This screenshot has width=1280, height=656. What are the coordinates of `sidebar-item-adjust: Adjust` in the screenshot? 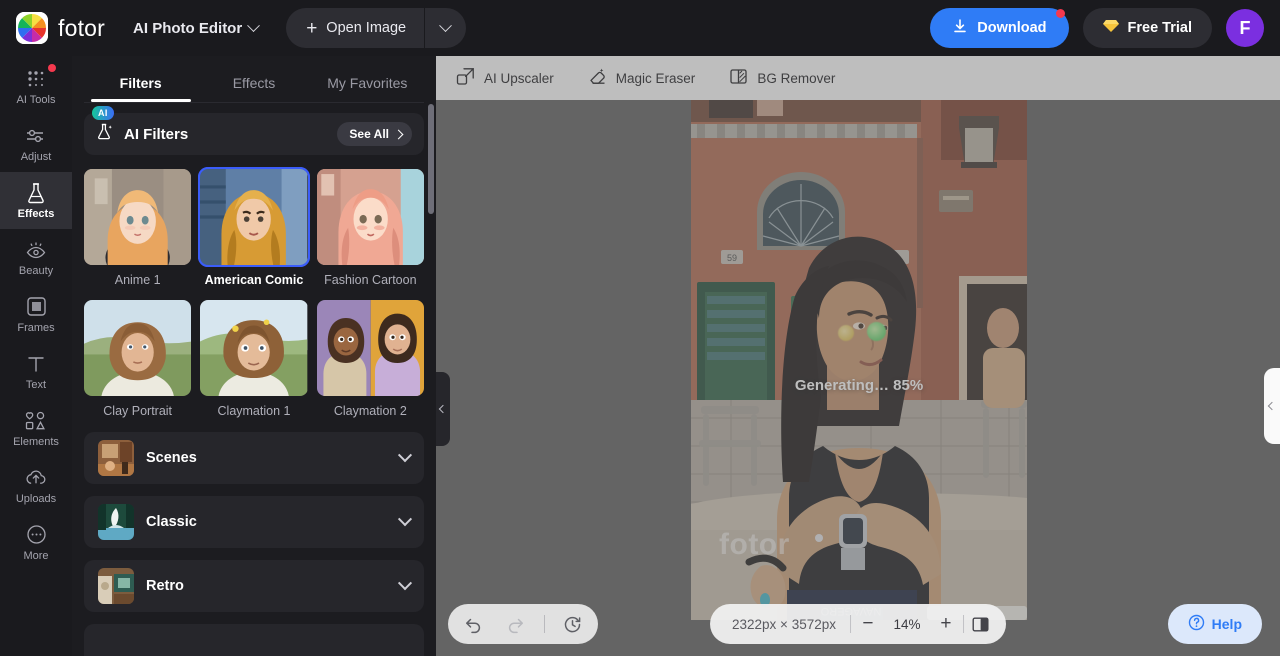 It's located at (36, 143).